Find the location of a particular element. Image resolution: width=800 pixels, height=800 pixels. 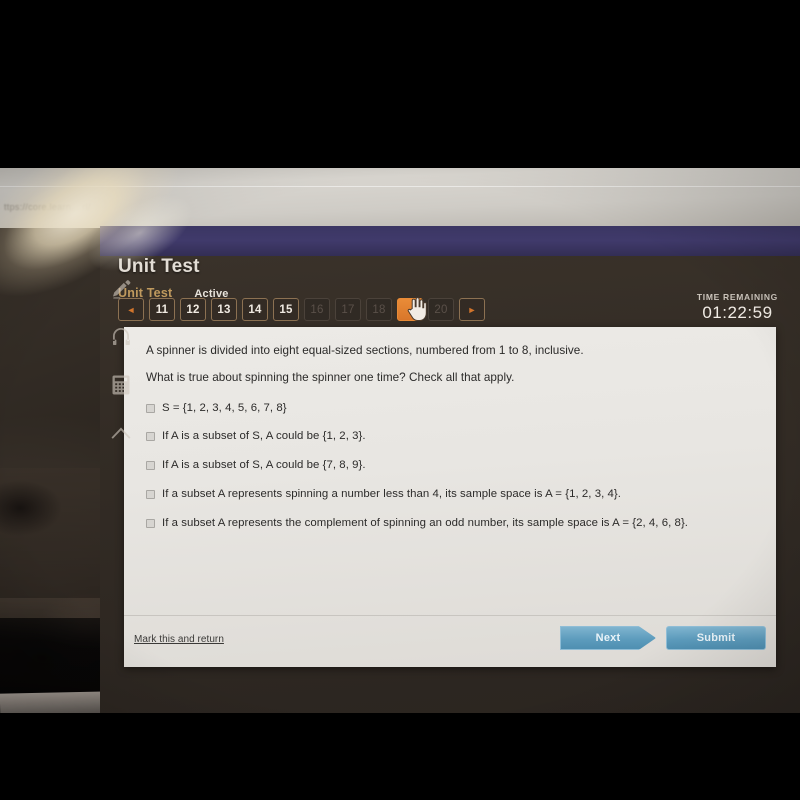

tool-rail is located at coordinates (121, 361).